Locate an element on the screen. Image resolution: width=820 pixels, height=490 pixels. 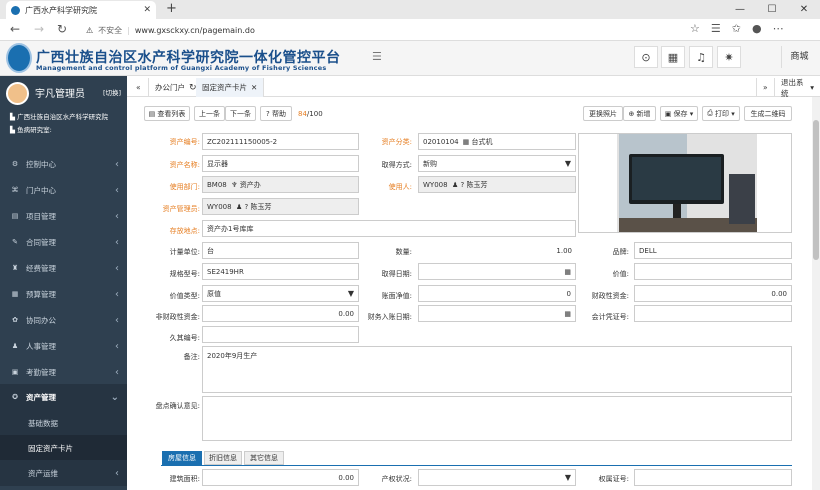
asset-no-field: ZC202111150005-2 is located at coordinates (280, 141).